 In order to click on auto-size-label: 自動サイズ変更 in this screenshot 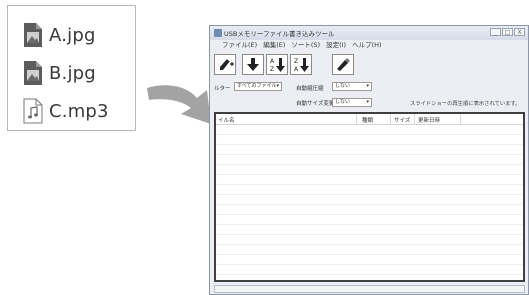, I will do `click(315, 104)`.